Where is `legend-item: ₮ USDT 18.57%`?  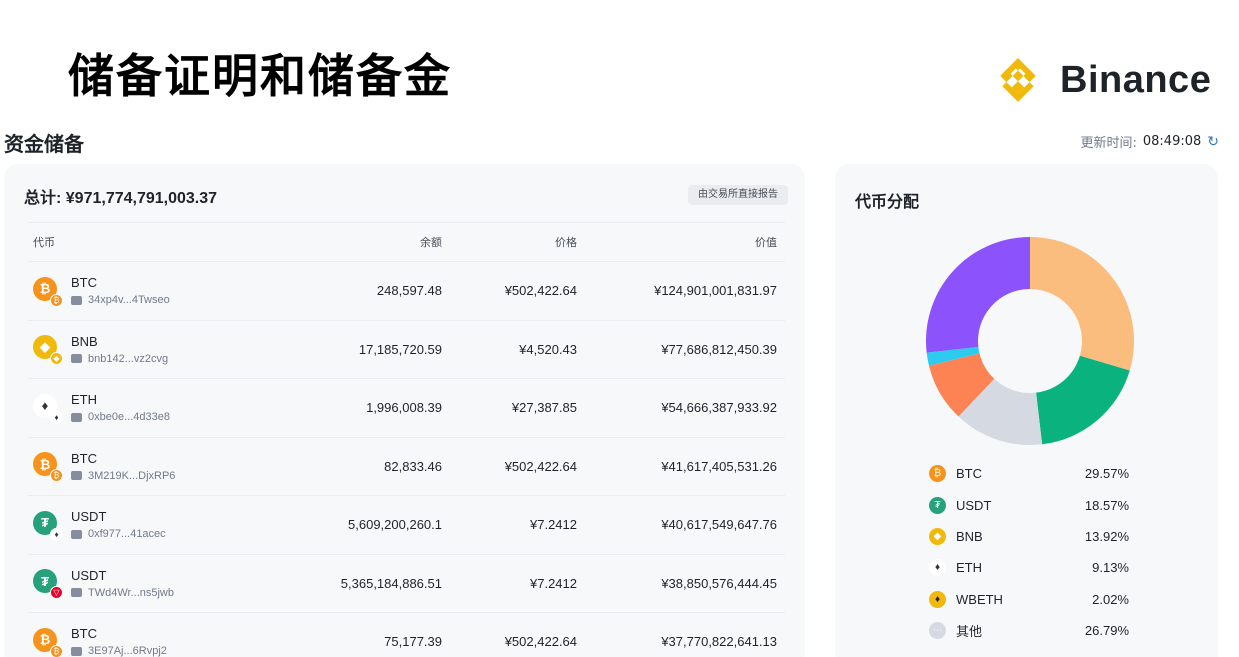
legend-item: ₮ USDT 18.57% is located at coordinates (1029, 504).